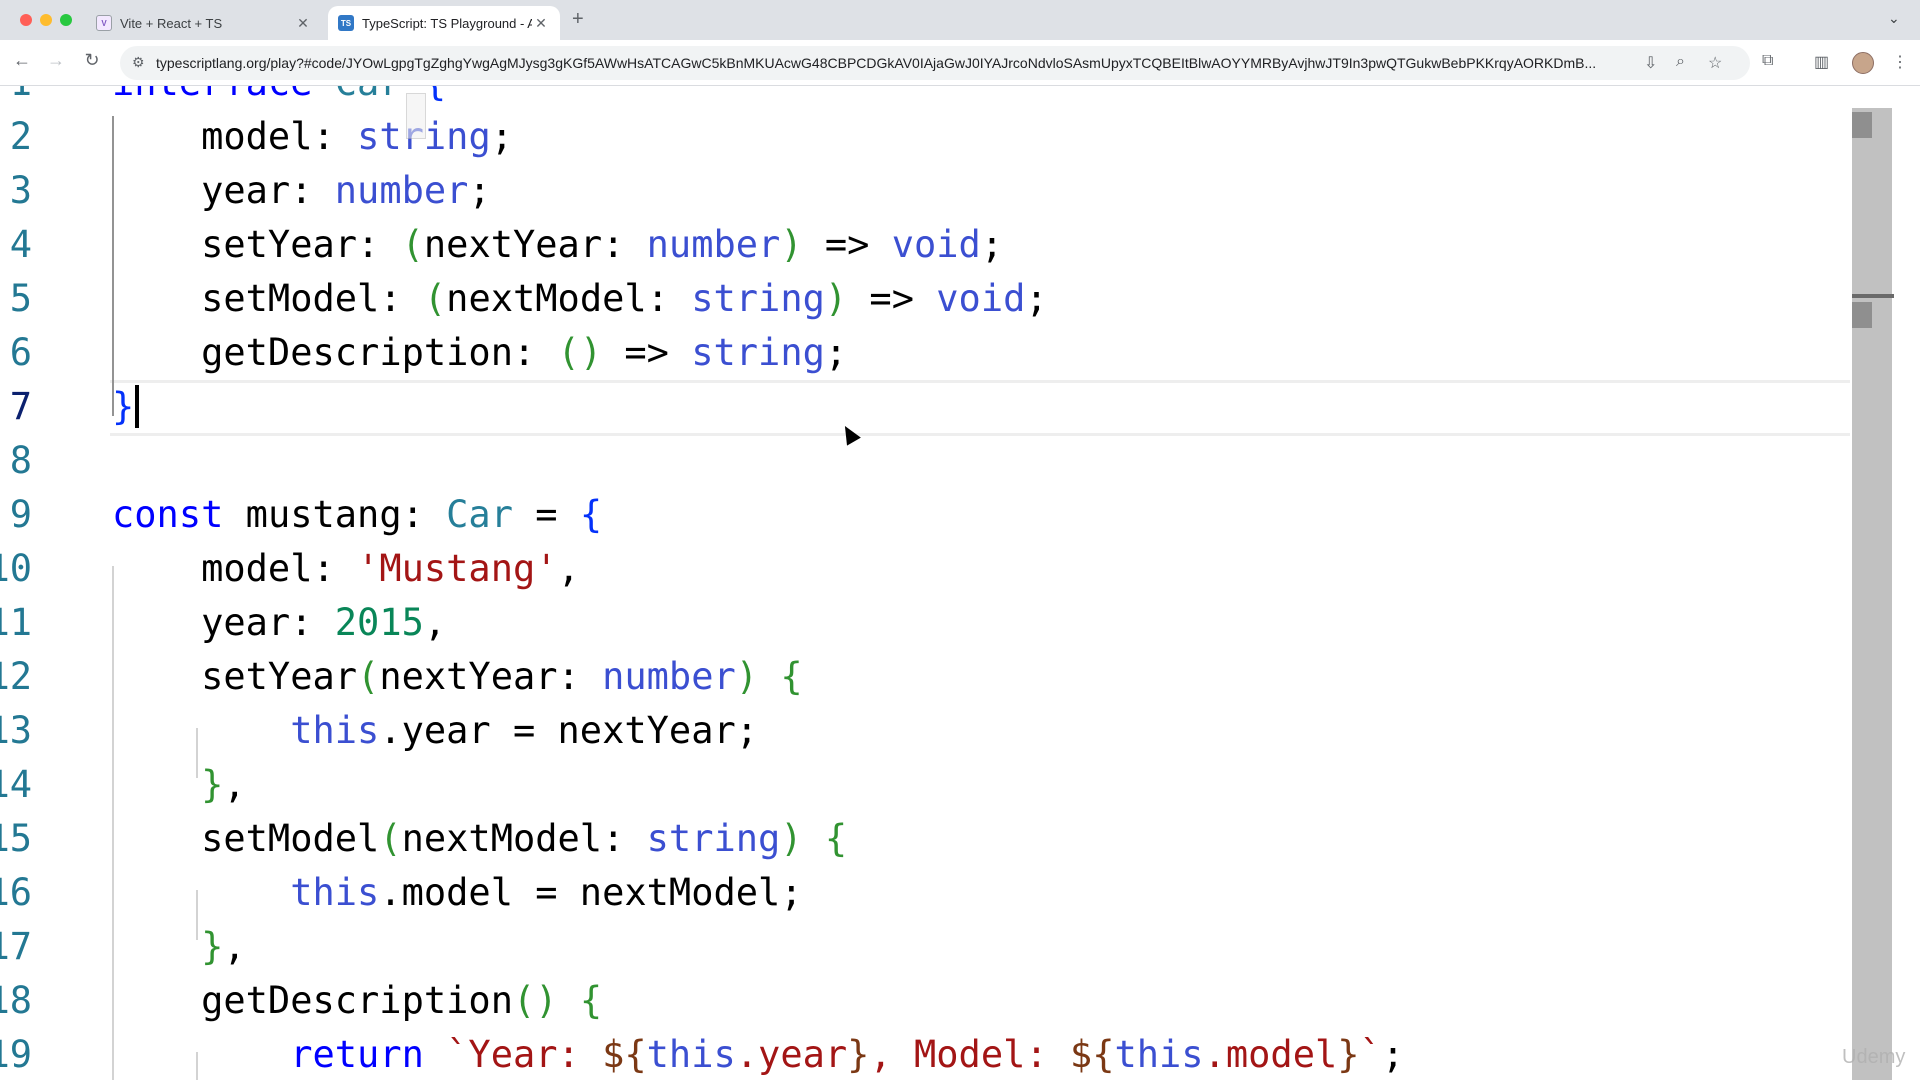 This screenshot has width=1920, height=1080. Describe the element at coordinates (357, 514) in the screenshot. I see `code-text: const mustang: Car = {` at that location.